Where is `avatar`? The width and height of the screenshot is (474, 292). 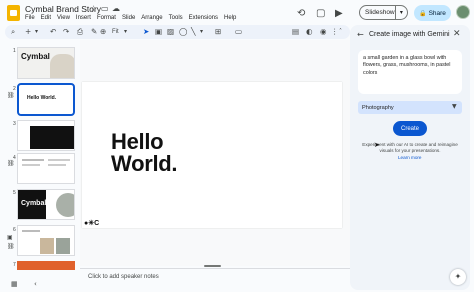
avatar is located at coordinates (463, 12).